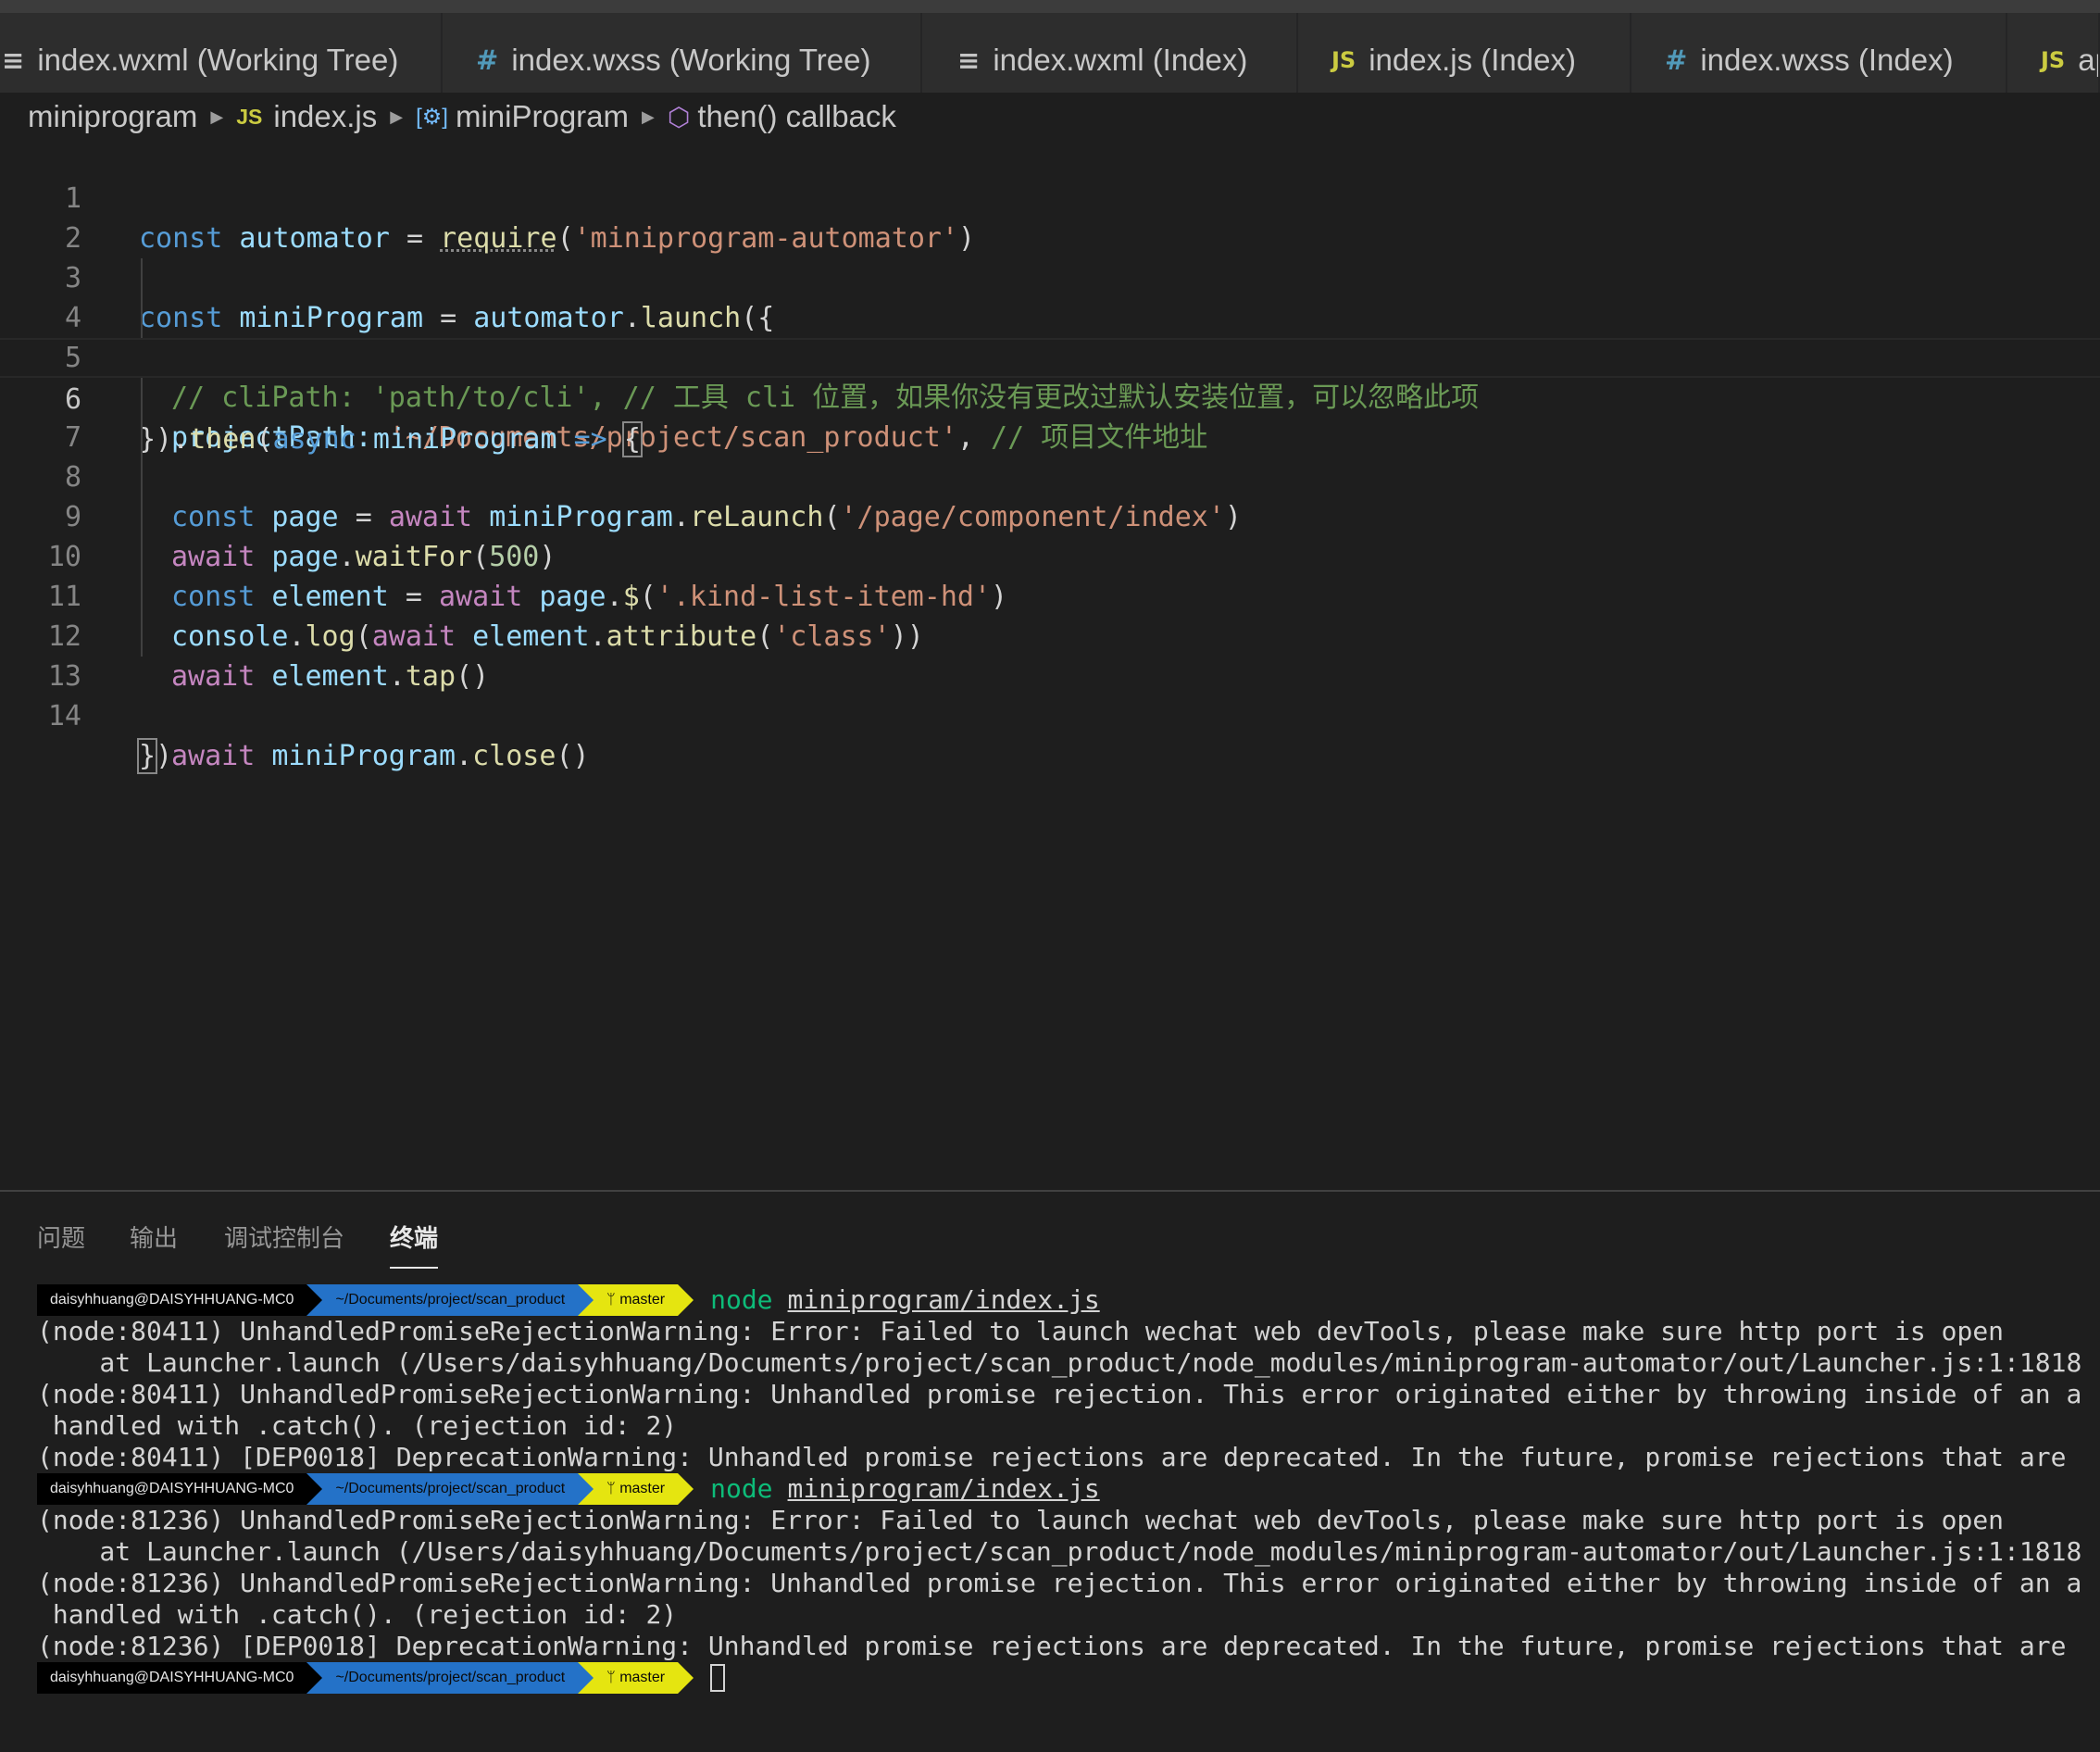 This screenshot has width=2100, height=1752. I want to click on code-line: 12, so click(1050, 615).